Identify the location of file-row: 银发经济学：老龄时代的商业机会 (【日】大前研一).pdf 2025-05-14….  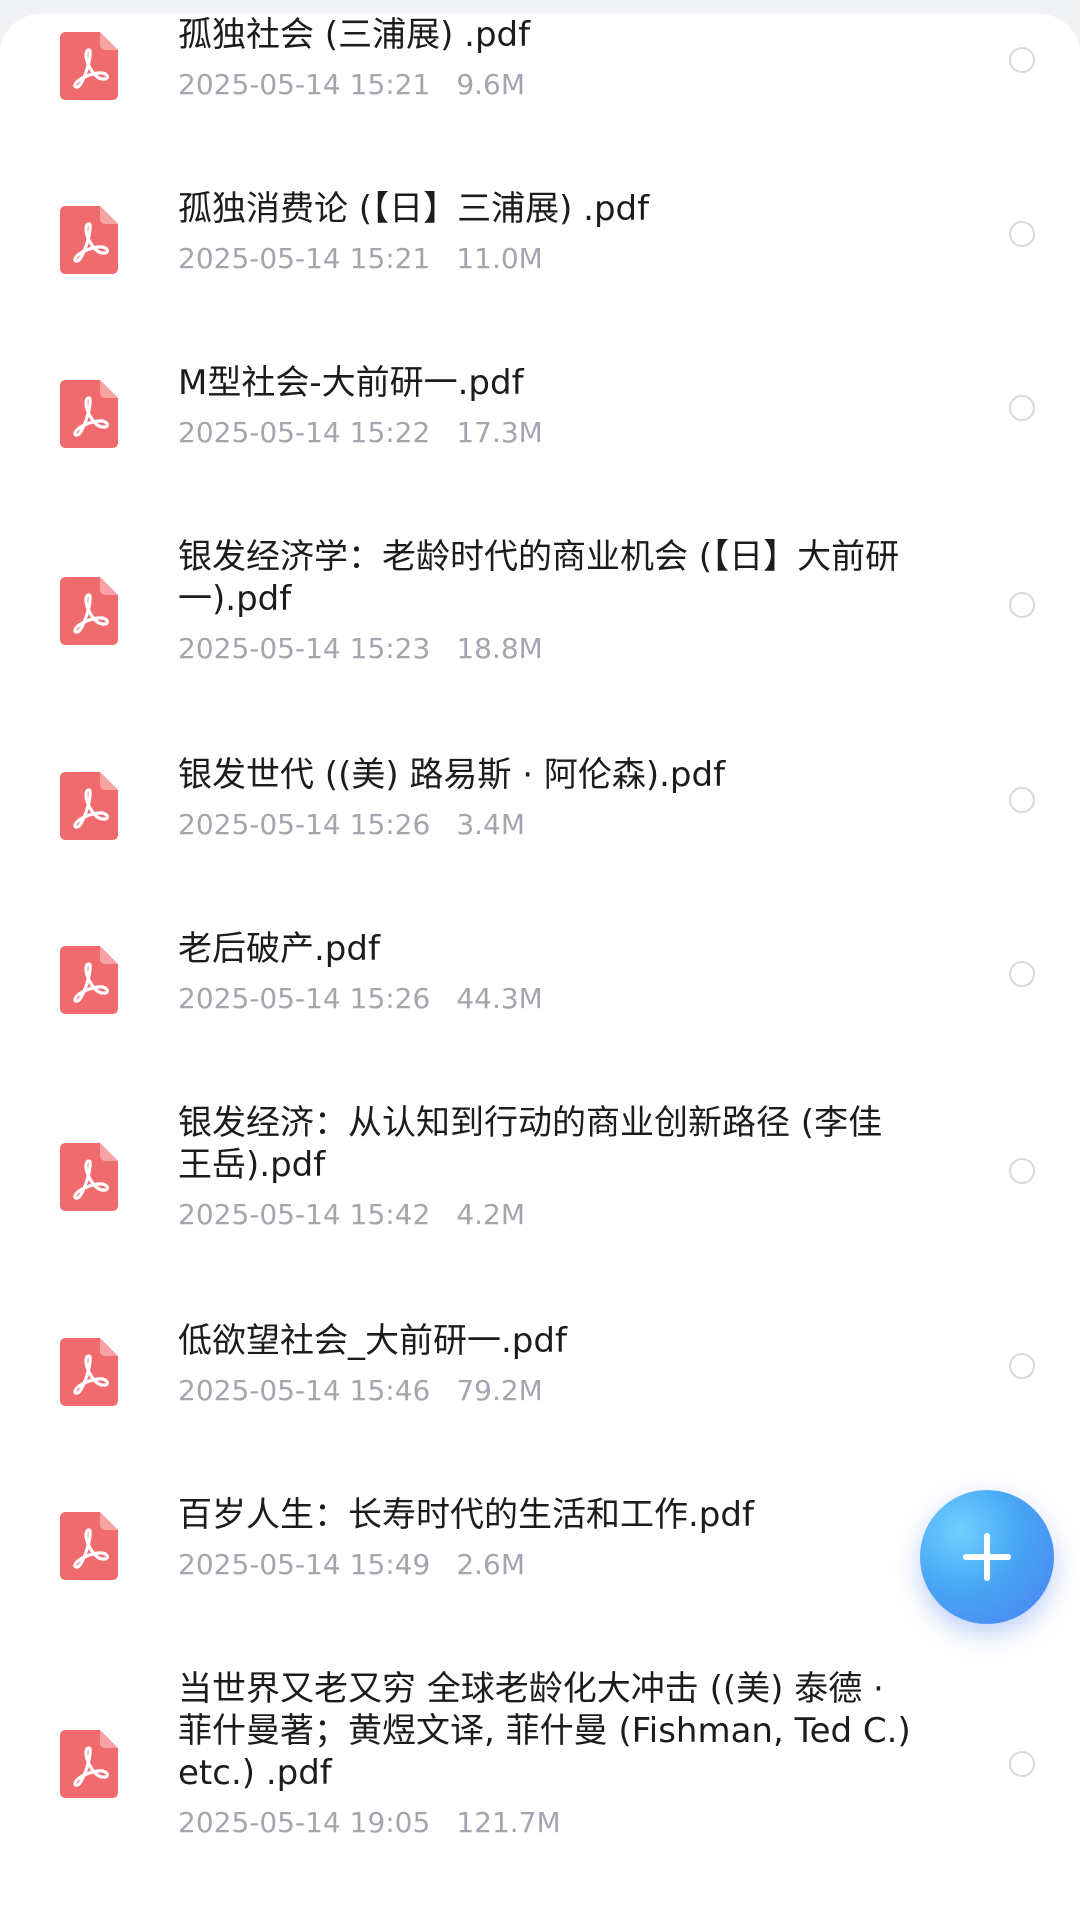
(540, 631).